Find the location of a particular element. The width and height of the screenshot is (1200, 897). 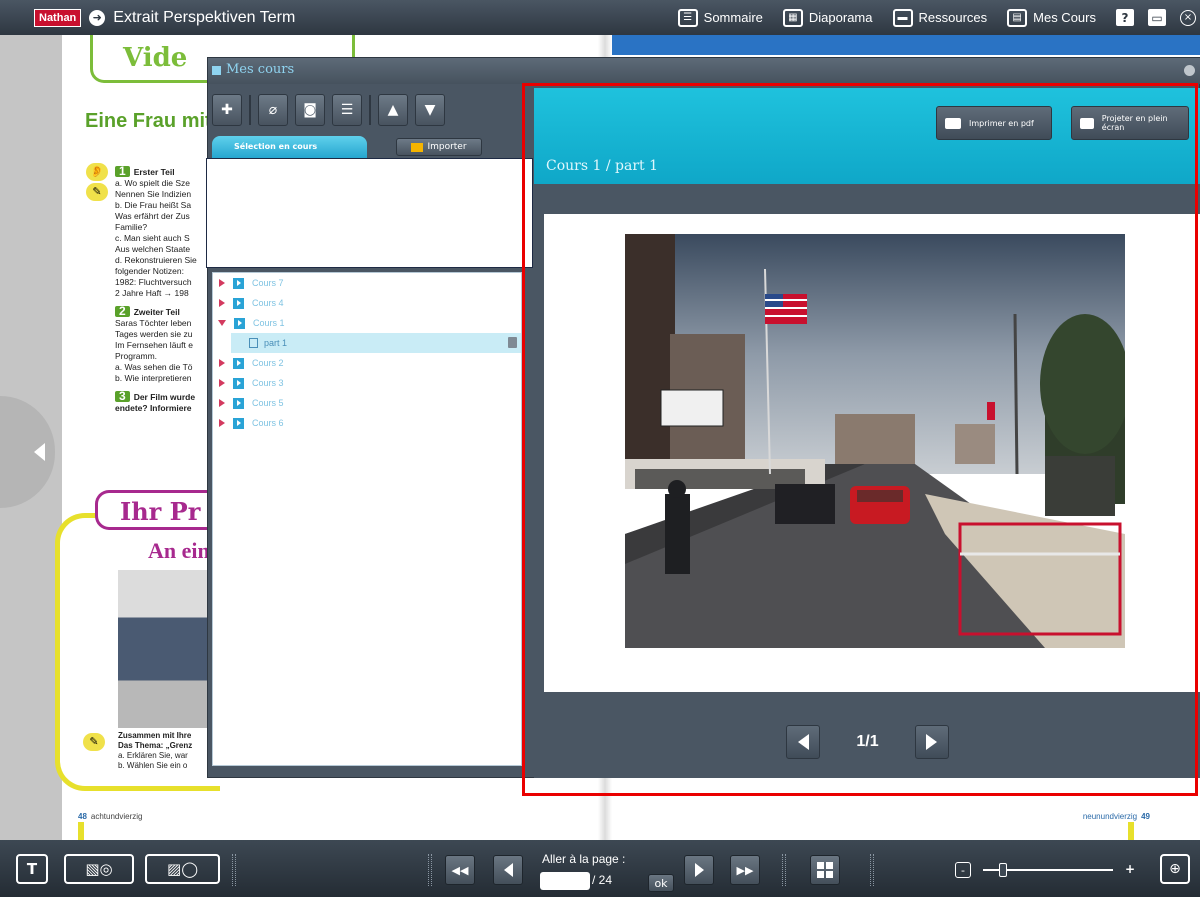

tree-item-label: Cours 6 is located at coordinates (268, 423).